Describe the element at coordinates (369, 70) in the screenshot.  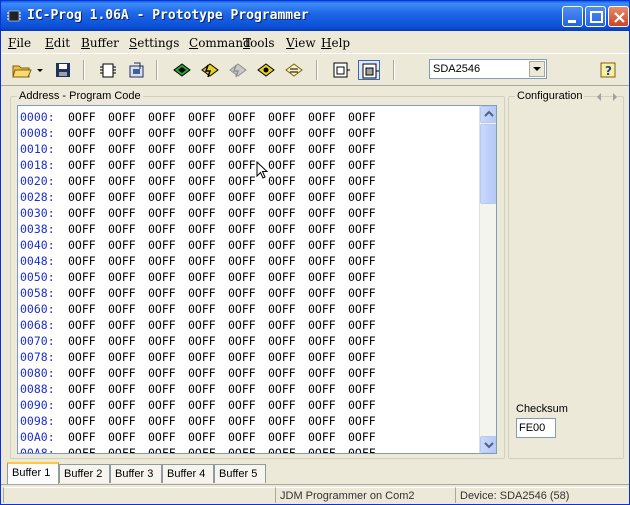
I see `view-assembler-button` at that location.